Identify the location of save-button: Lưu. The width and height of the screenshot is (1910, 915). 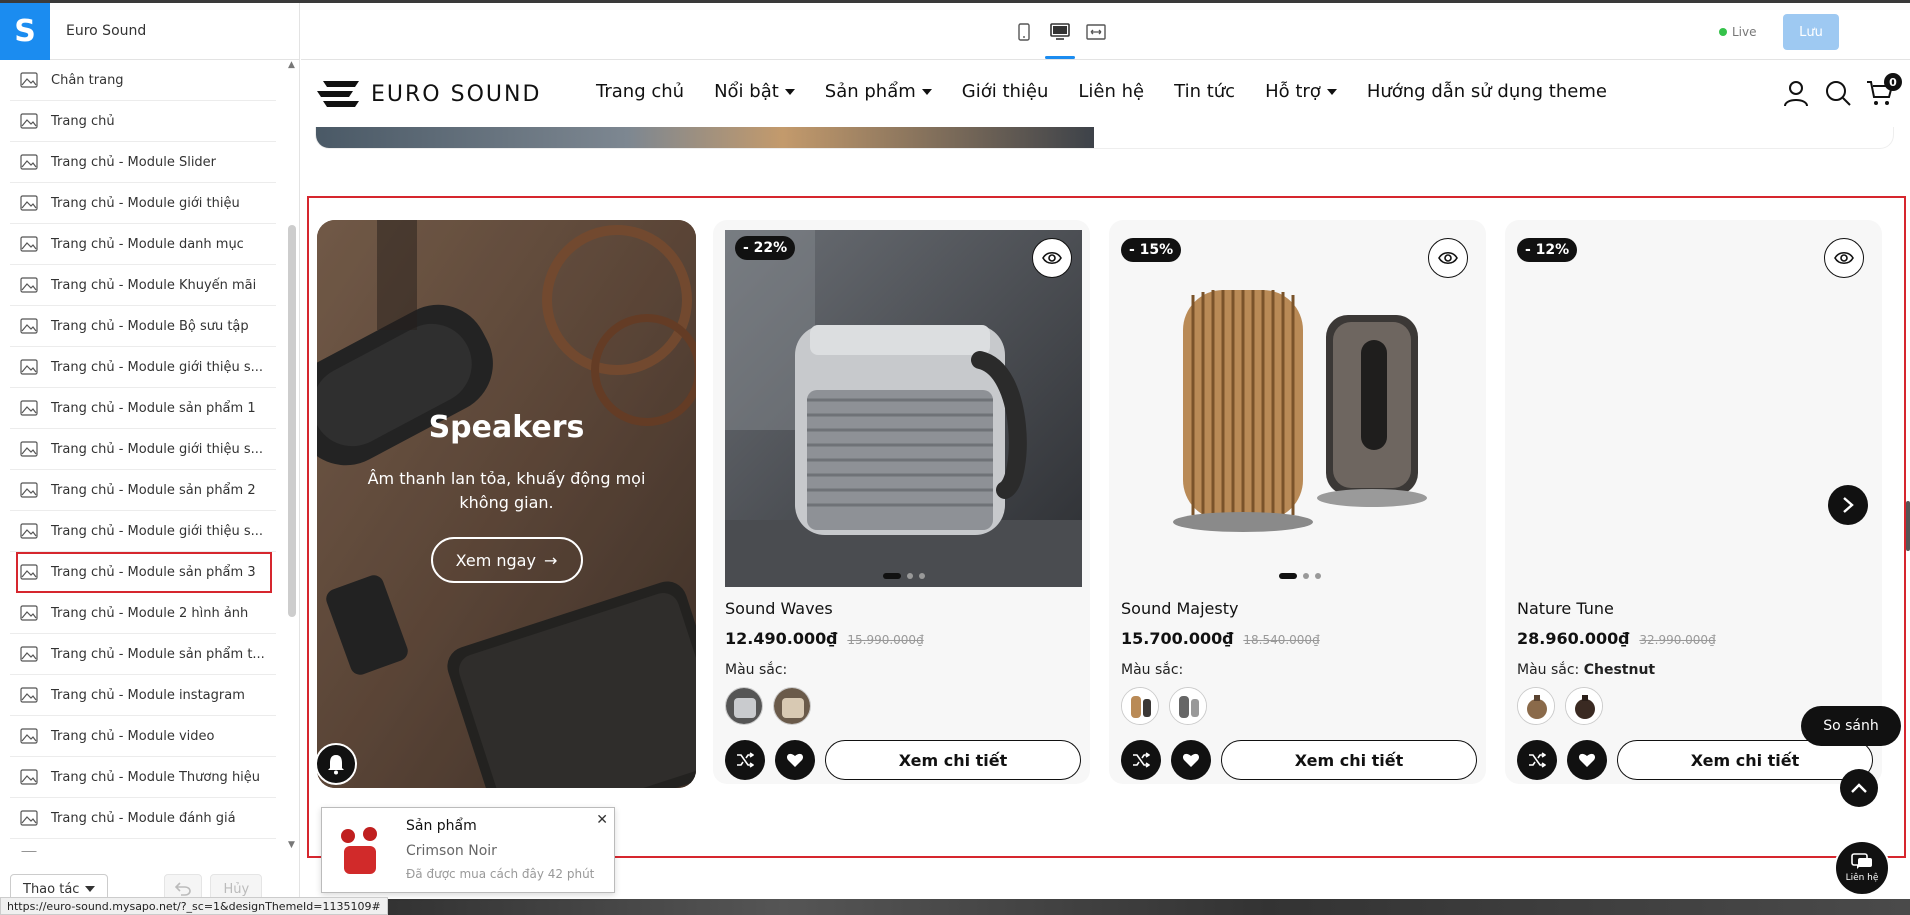
(1811, 32).